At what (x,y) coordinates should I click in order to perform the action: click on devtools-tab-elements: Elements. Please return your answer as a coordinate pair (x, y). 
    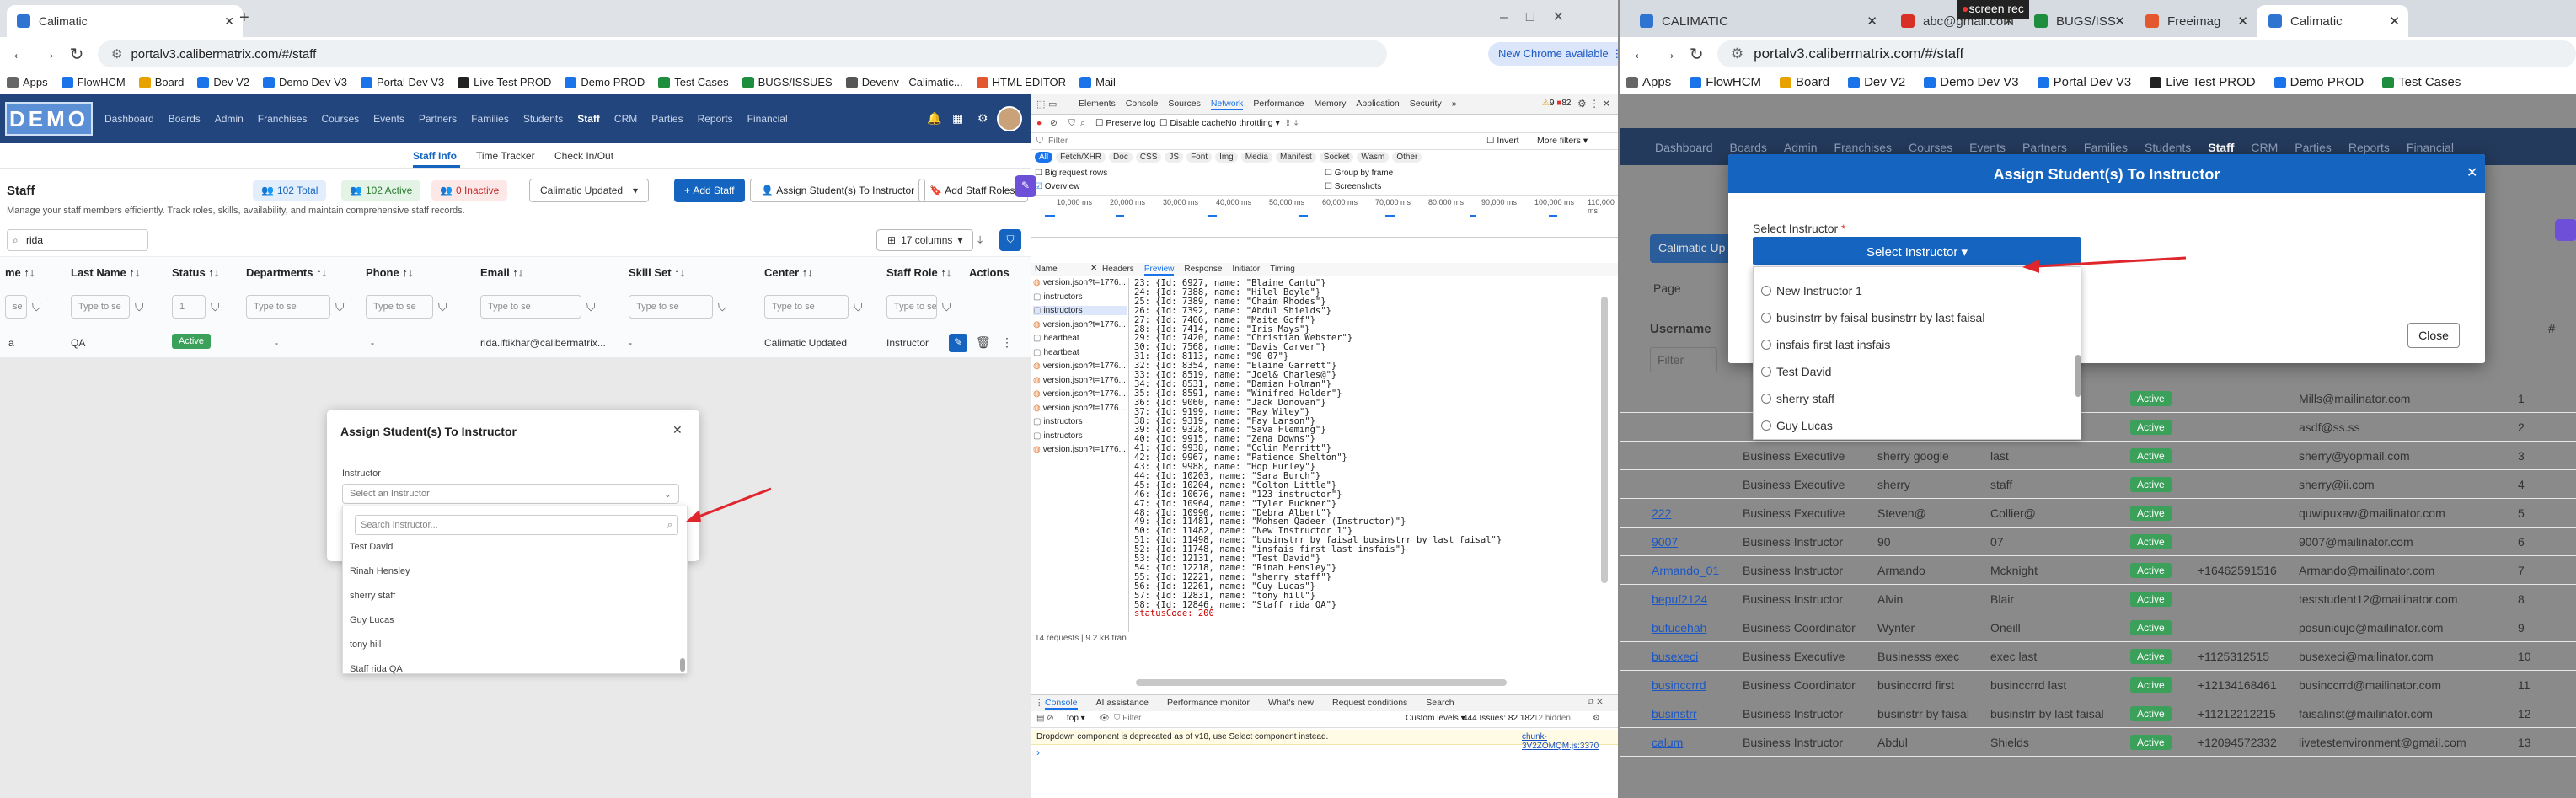
    Looking at the image, I should click on (1097, 105).